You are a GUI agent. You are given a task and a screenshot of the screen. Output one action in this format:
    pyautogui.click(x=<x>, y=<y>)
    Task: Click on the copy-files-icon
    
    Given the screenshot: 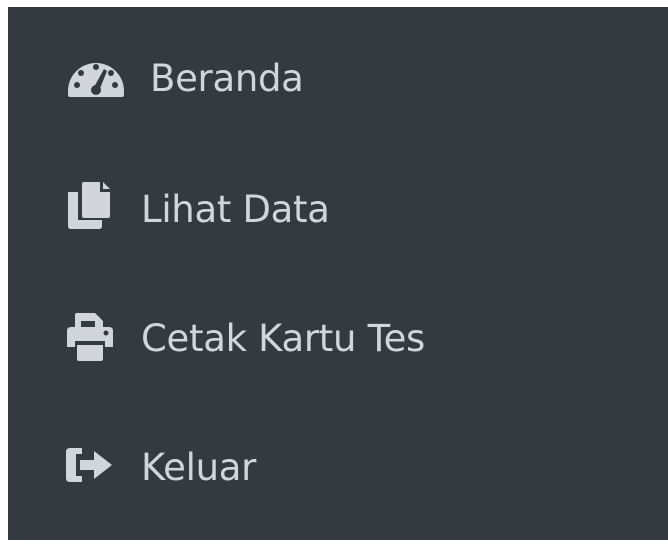 What is the action you would take?
    pyautogui.click(x=98, y=205)
    